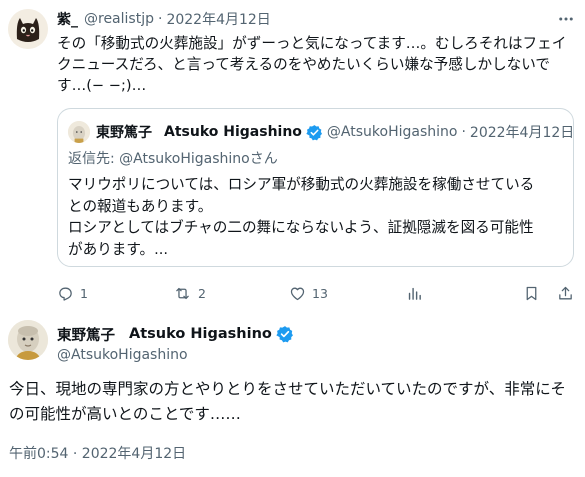 Image resolution: width=585 pixels, height=477 pixels. Describe the element at coordinates (140, 206) in the screenshot. I see `quoted-text-line: との報道もあります。` at that location.